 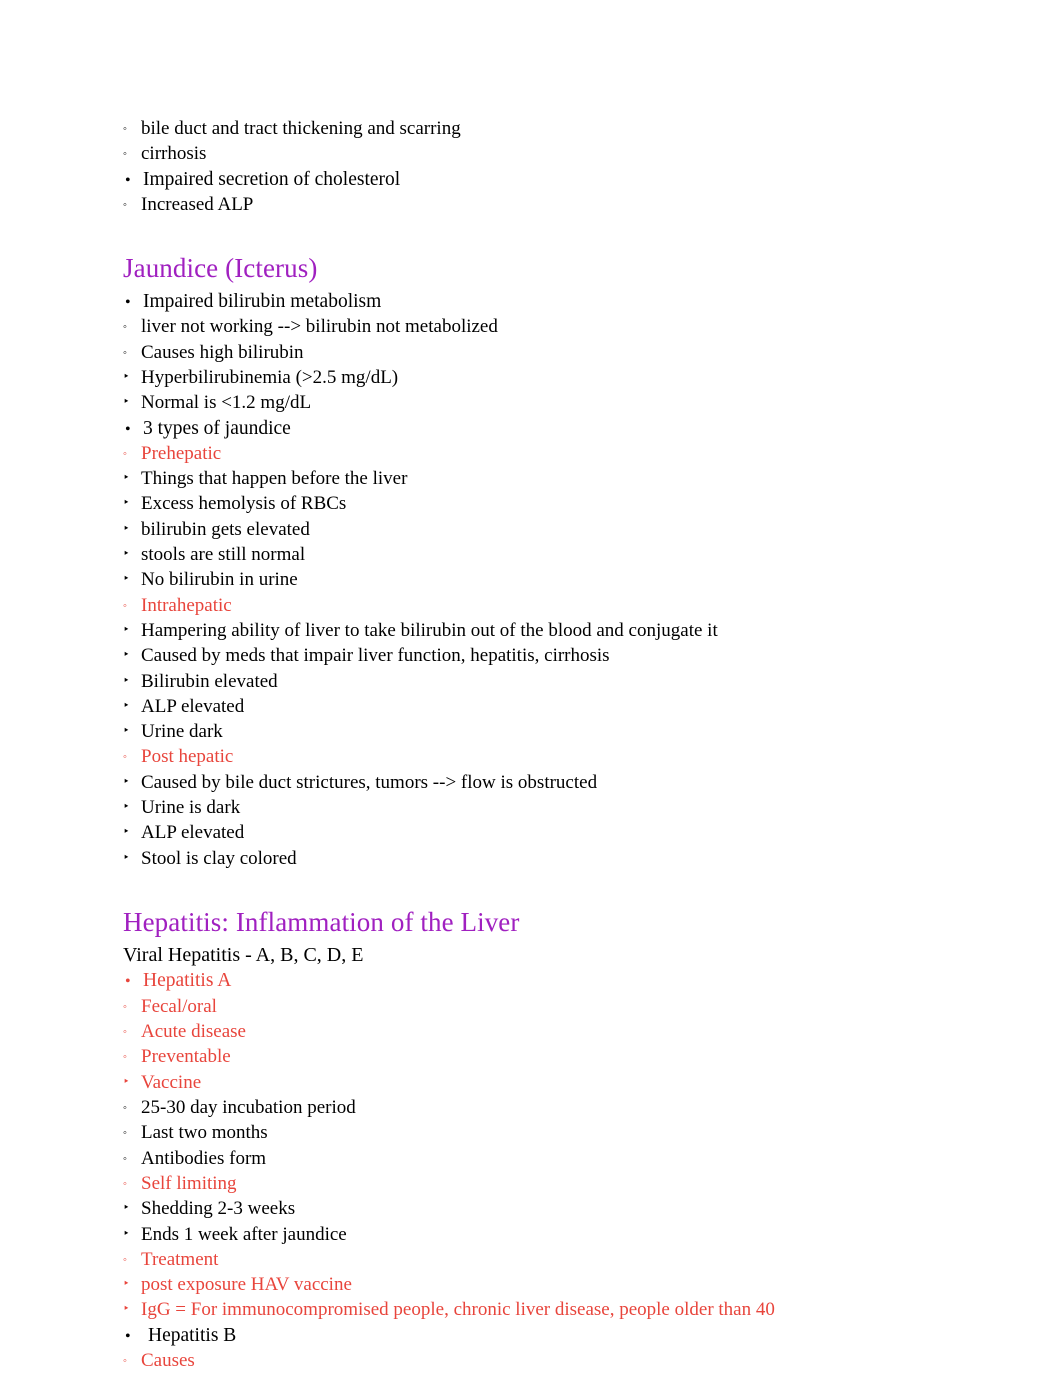 I want to click on page-title-hepatitis: Hepatitis: Inflammation of the Liver, so click(x=321, y=921).